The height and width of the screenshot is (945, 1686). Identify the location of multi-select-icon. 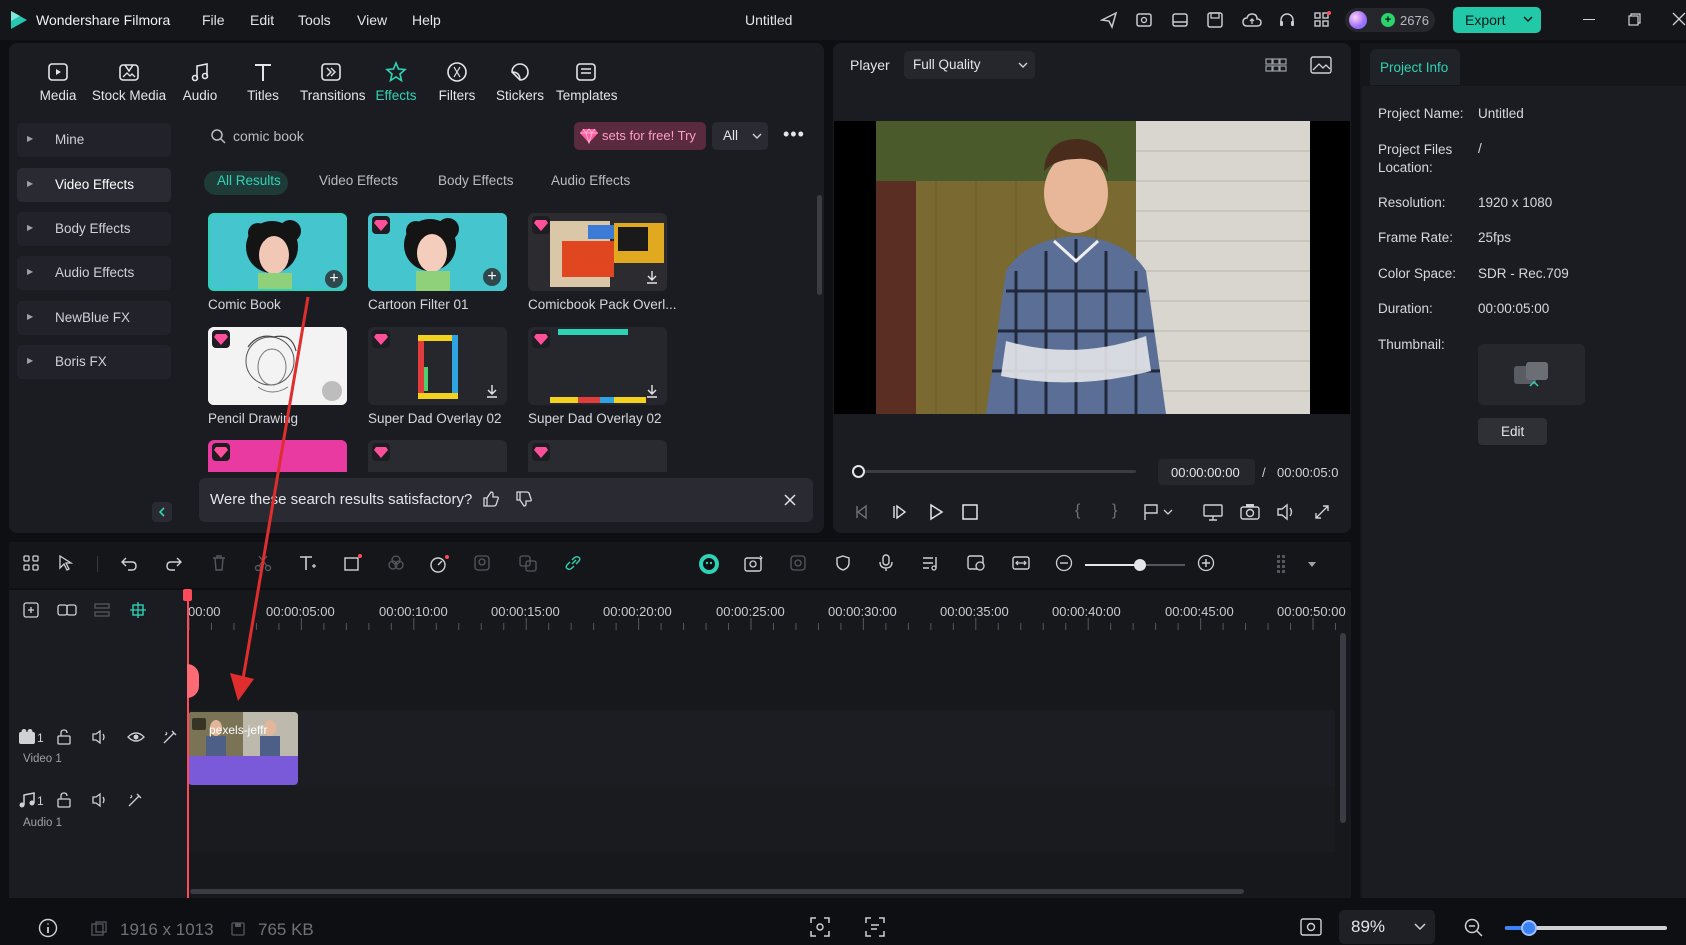
(31, 563).